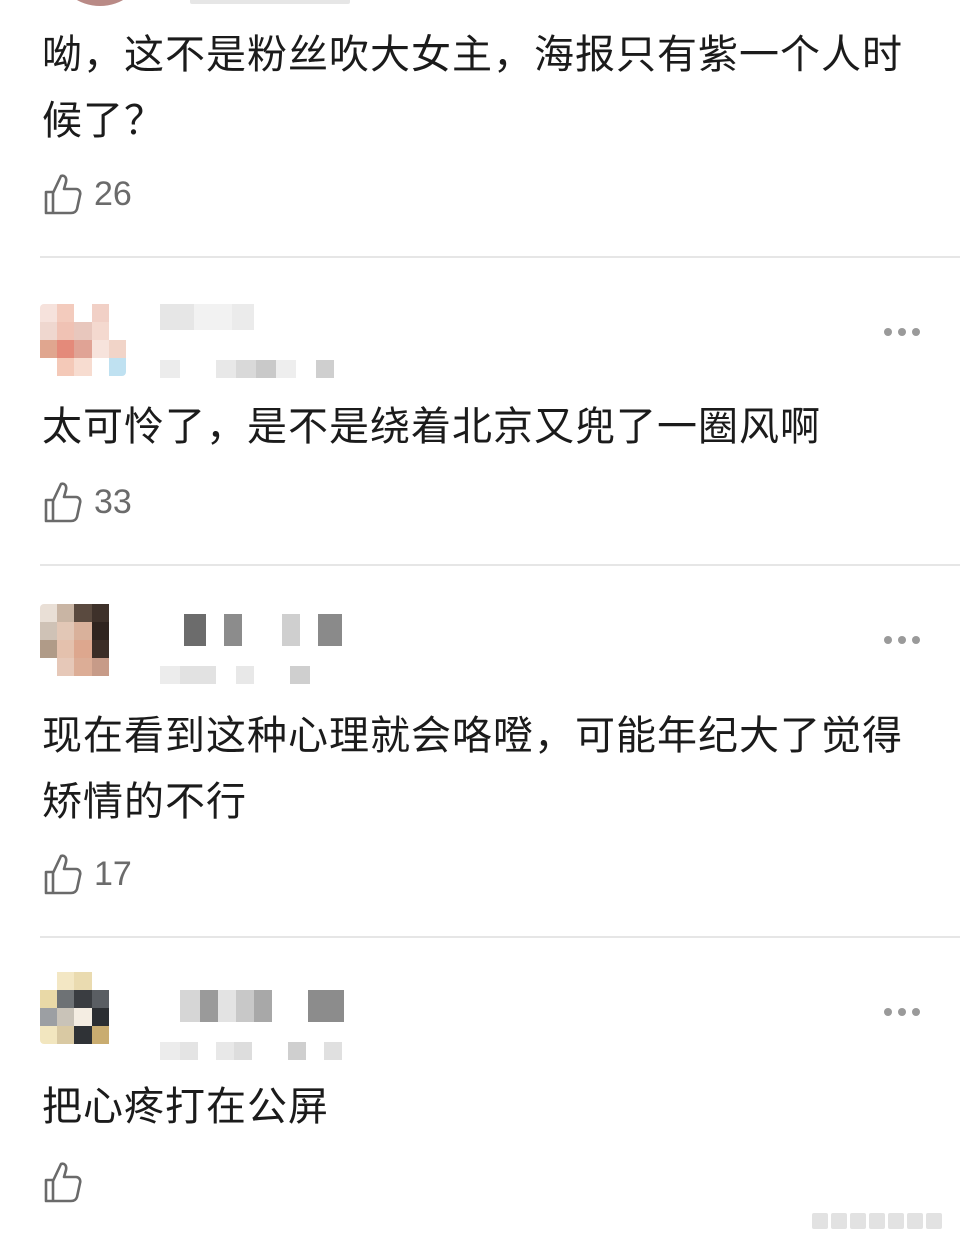 The image size is (960, 1242). What do you see at coordinates (472, 88) in the screenshot?
I see `comment-text: 呦，这不是粉丝吹大女主，海报只有紫一个人时候了？` at bounding box center [472, 88].